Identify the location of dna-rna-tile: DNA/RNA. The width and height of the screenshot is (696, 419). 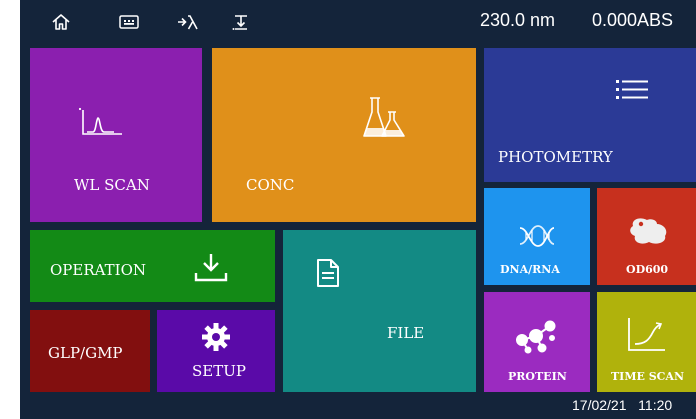
(537, 236).